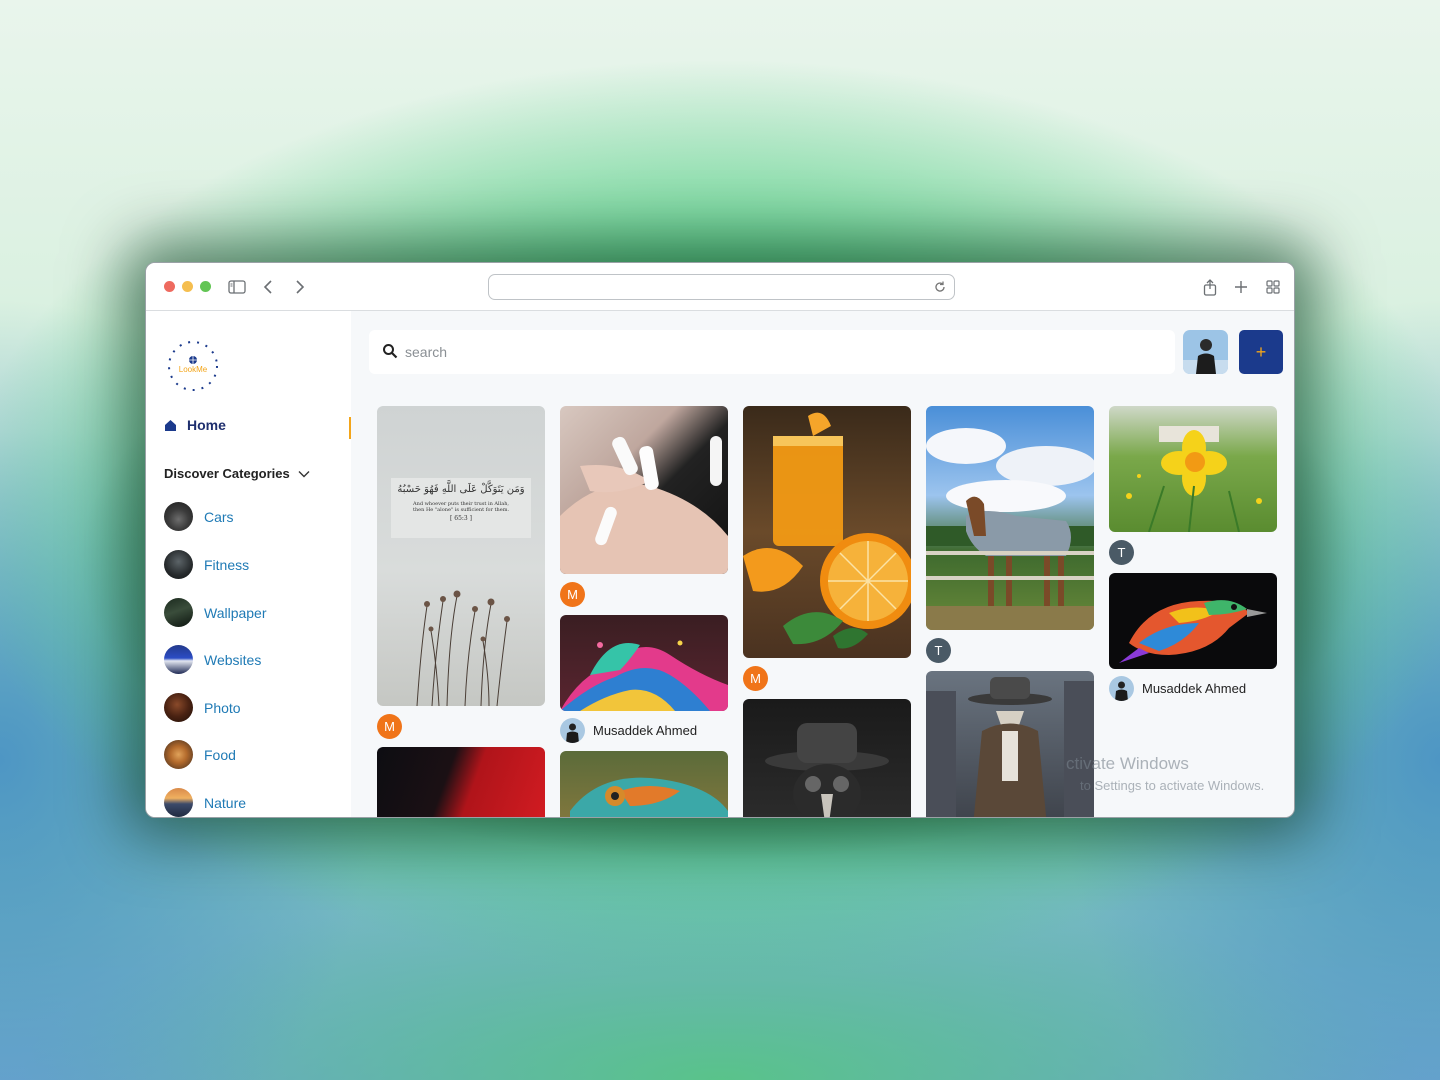 The image size is (1440, 1080). I want to click on forward-icon, so click(300, 287).